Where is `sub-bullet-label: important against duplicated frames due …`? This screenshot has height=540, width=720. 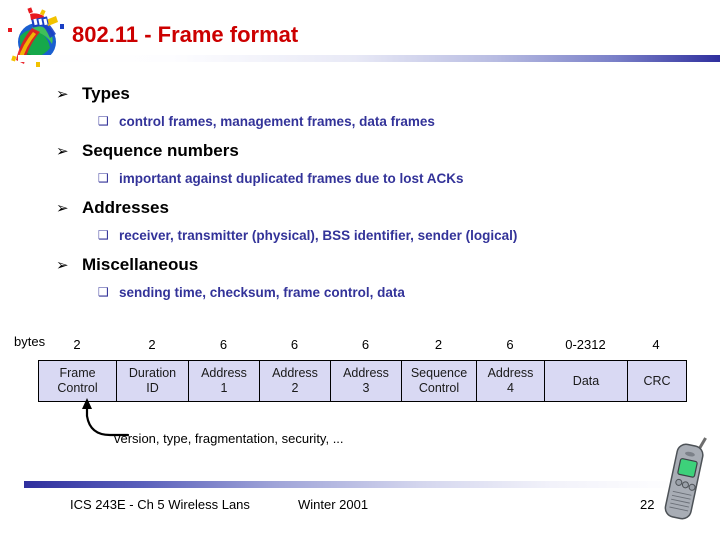
sub-bullet-label: important against duplicated frames due … is located at coordinates (291, 178).